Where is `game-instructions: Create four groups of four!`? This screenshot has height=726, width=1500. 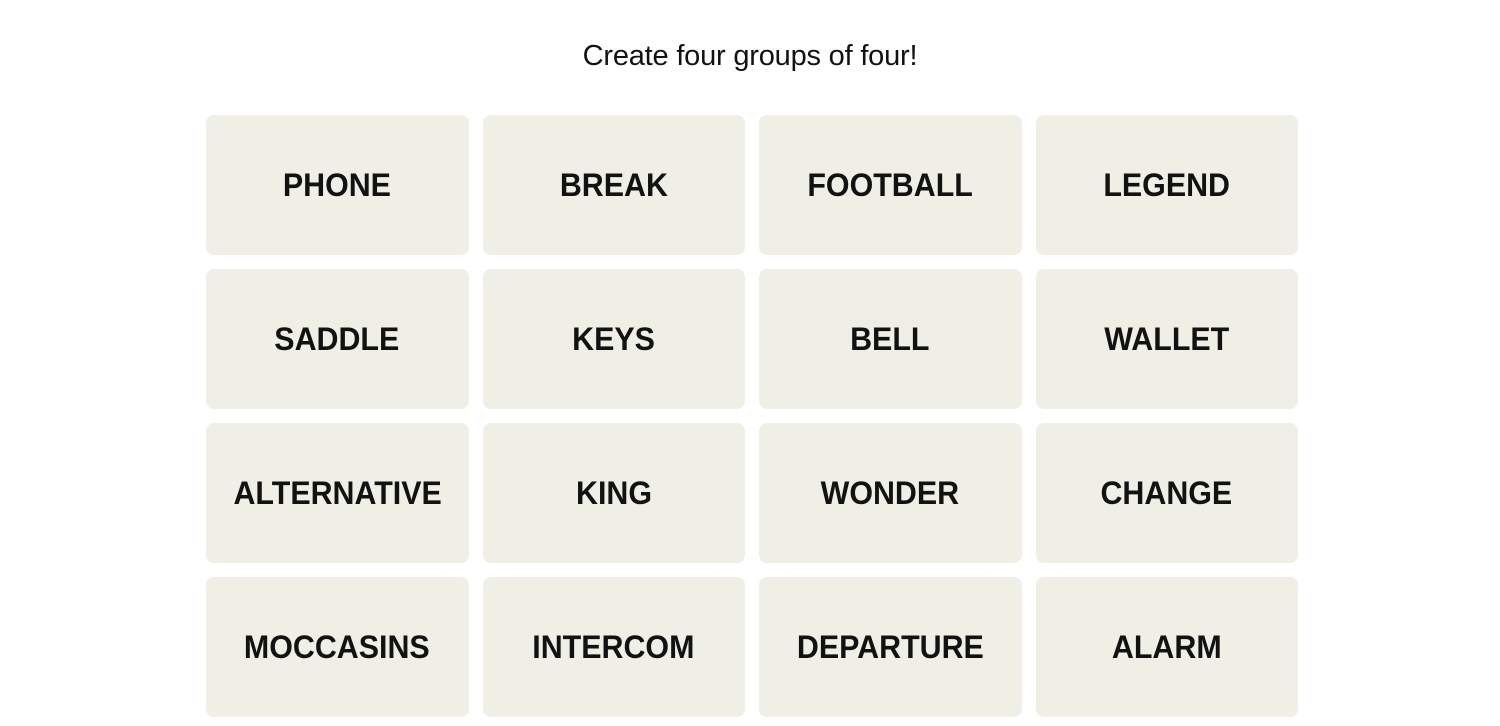 game-instructions: Create four groups of four! is located at coordinates (750, 56).